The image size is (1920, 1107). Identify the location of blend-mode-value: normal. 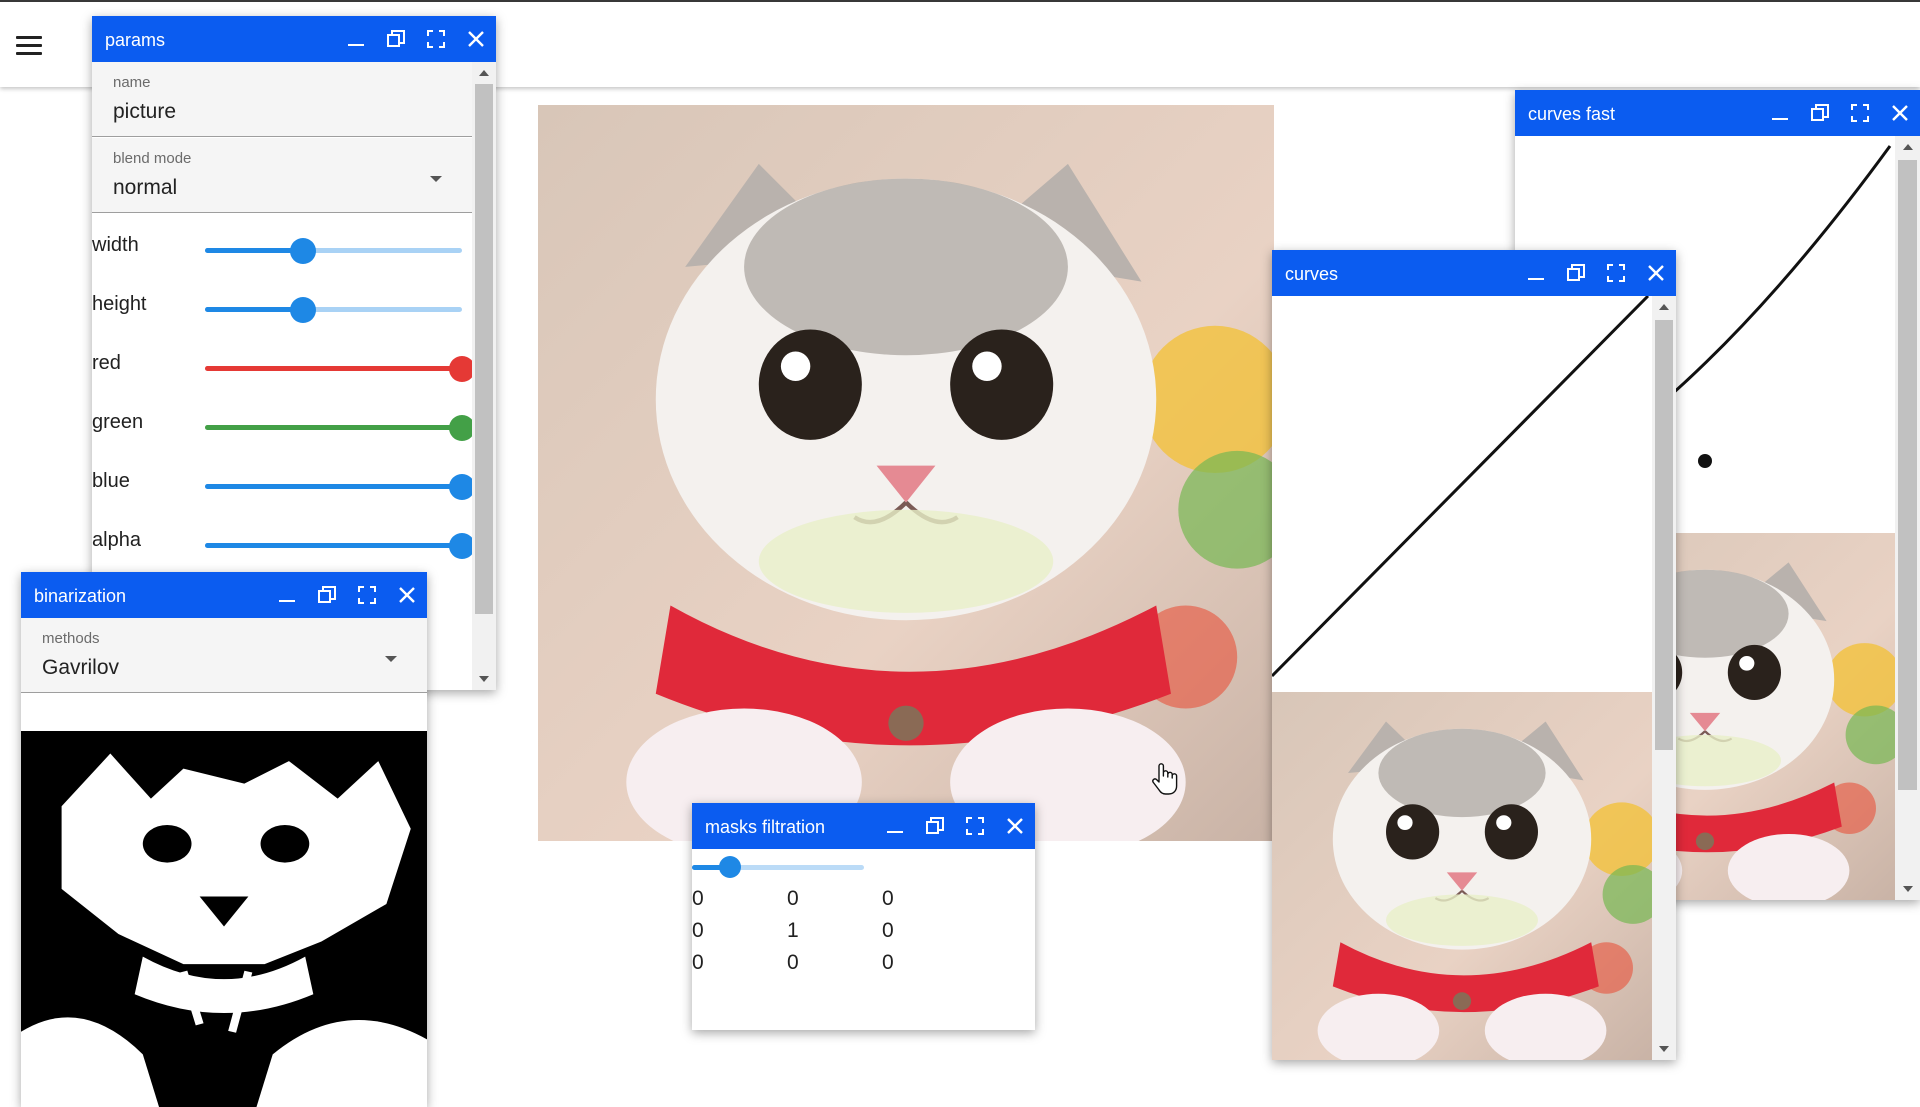
(145, 187).